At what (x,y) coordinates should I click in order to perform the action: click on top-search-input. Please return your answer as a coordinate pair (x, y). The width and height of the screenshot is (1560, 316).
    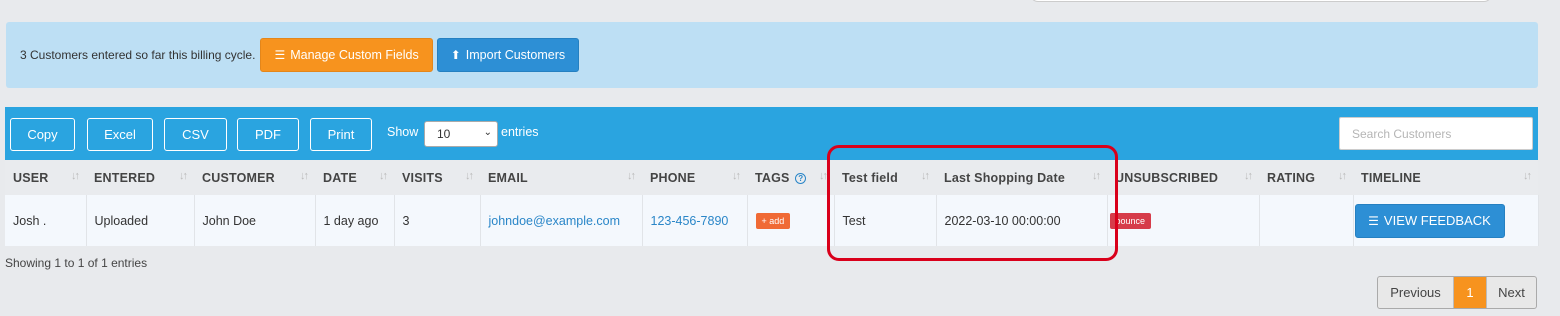
    Looking at the image, I should click on (1261, 1).